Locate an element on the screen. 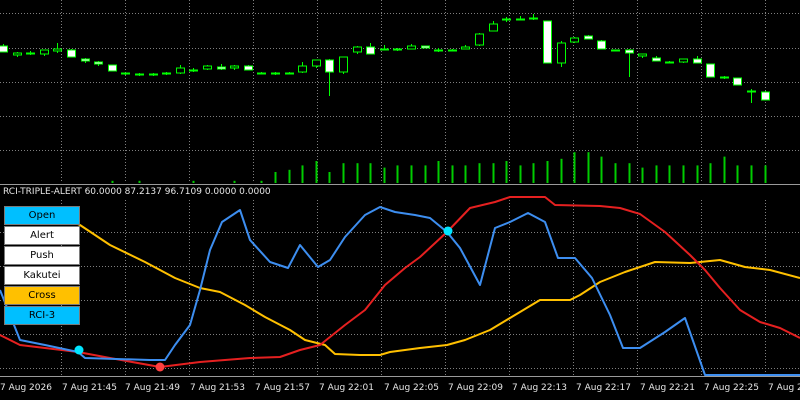 The height and width of the screenshot is (400, 800). rci-3-button: RCI-3 is located at coordinates (42, 315).